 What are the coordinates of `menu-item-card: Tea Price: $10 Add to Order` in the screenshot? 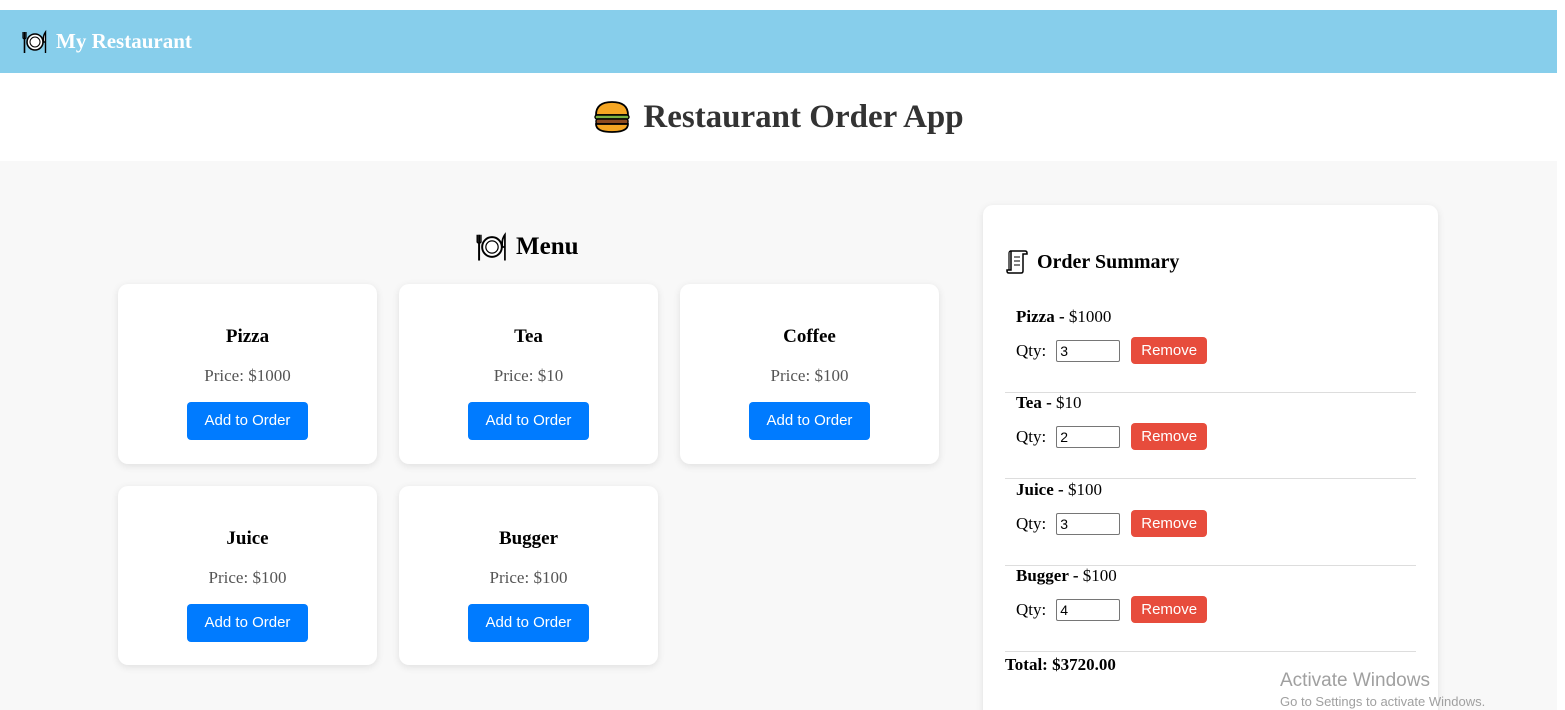 It's located at (528, 374).